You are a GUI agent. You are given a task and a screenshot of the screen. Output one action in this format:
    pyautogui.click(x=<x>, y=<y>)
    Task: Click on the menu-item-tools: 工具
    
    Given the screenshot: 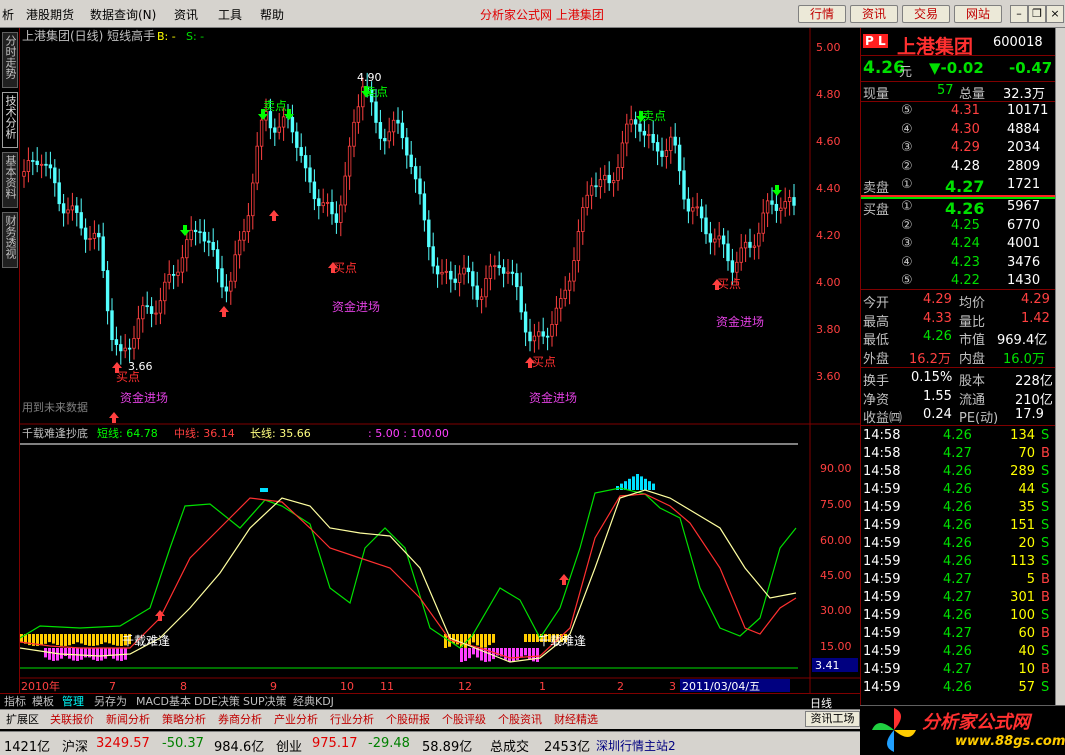 What is the action you would take?
    pyautogui.click(x=230, y=14)
    